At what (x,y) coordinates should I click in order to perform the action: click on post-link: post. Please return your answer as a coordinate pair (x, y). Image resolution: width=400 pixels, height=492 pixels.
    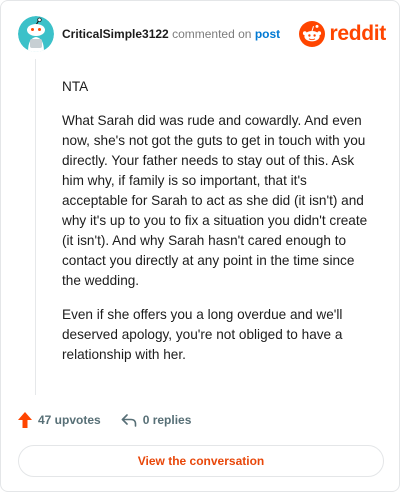
    Looking at the image, I should click on (267, 34).